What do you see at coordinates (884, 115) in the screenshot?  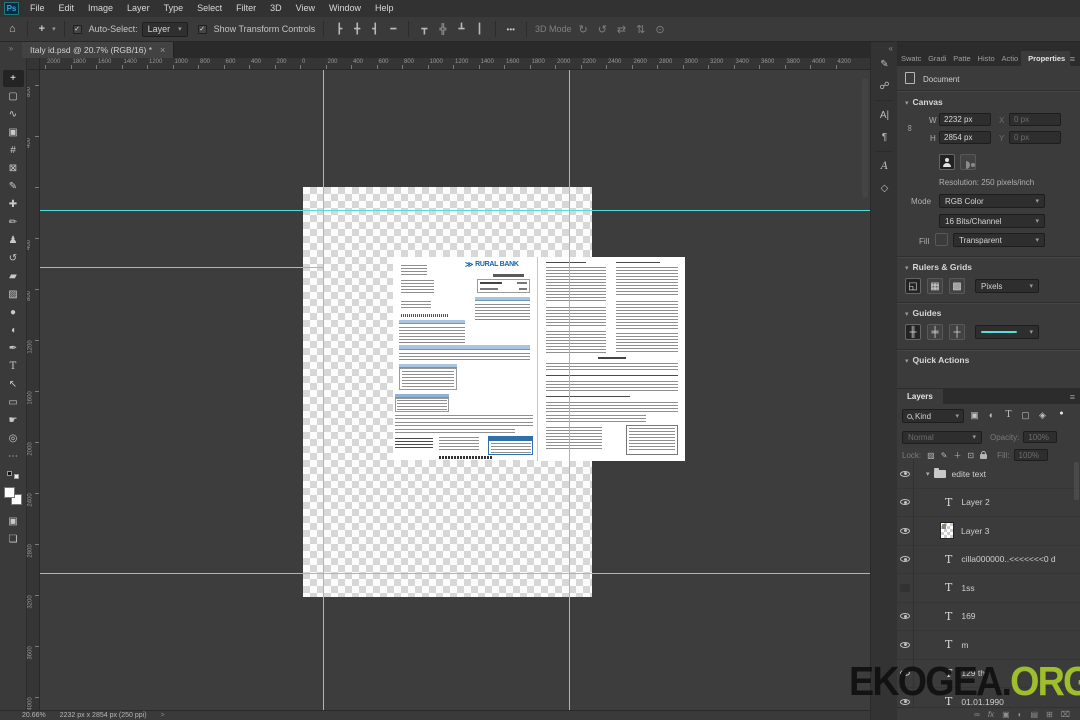 I see `character-panel-icon: A|` at bounding box center [884, 115].